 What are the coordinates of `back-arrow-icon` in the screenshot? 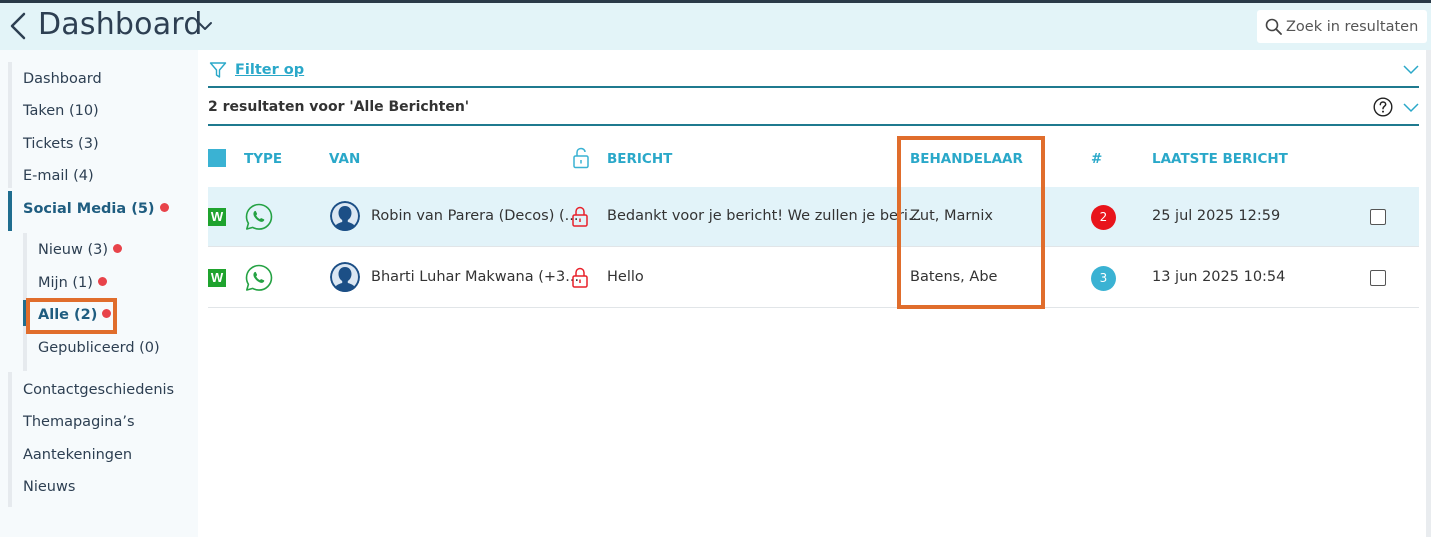 It's located at (19, 26).